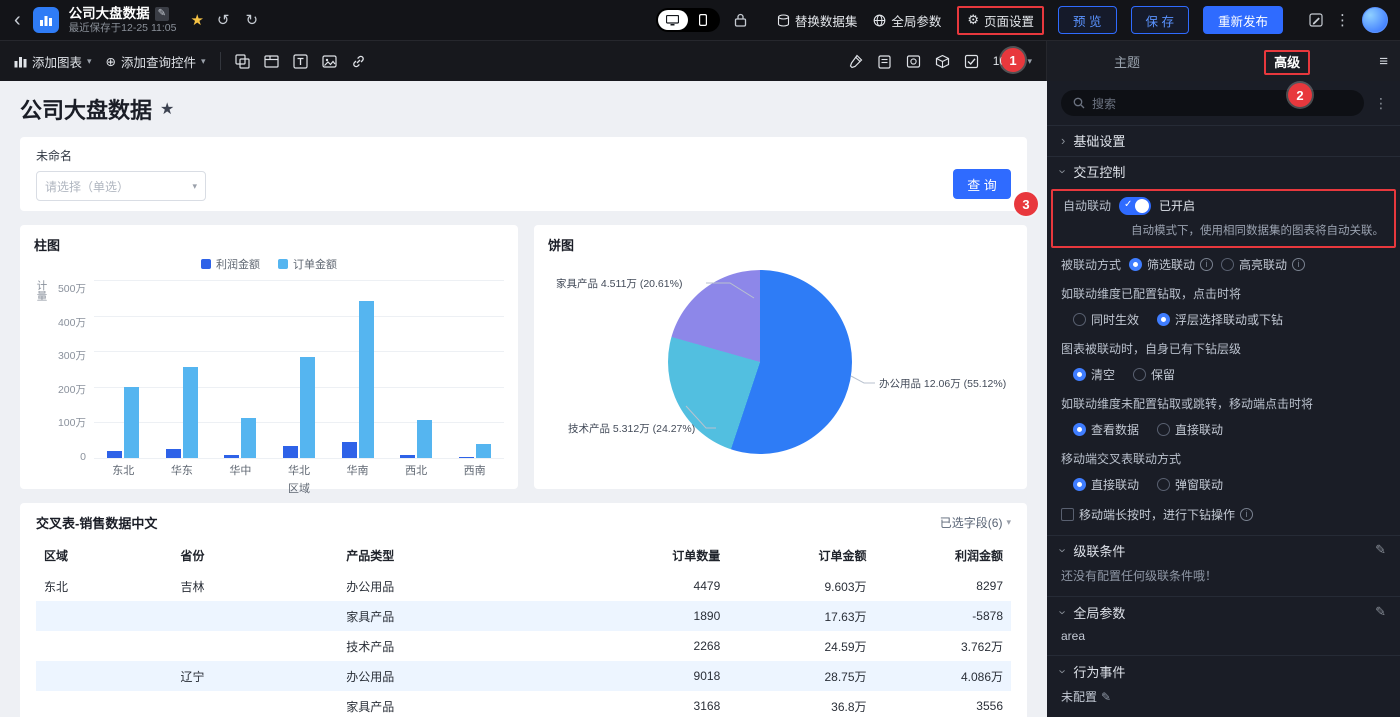 The image size is (1400, 717). What do you see at coordinates (1139, 576) in the screenshot?
I see `cascade-empty-text: 还没有配置任何级联条件哦！` at bounding box center [1139, 576].